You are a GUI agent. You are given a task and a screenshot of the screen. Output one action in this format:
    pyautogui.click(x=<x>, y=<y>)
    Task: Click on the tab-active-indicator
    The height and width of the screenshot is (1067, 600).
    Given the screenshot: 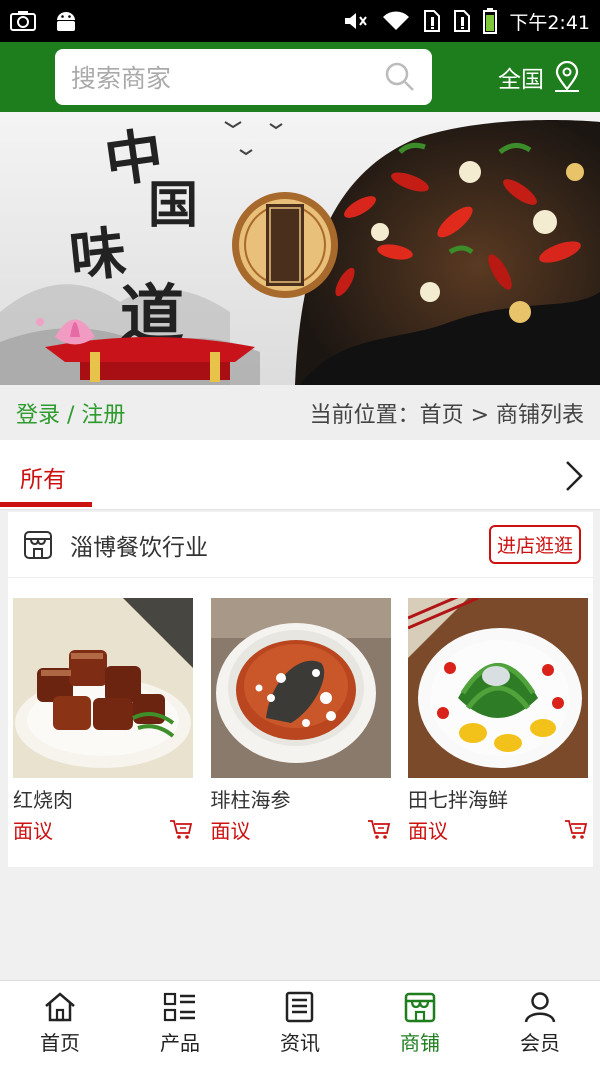 What is the action you would take?
    pyautogui.click(x=46, y=504)
    